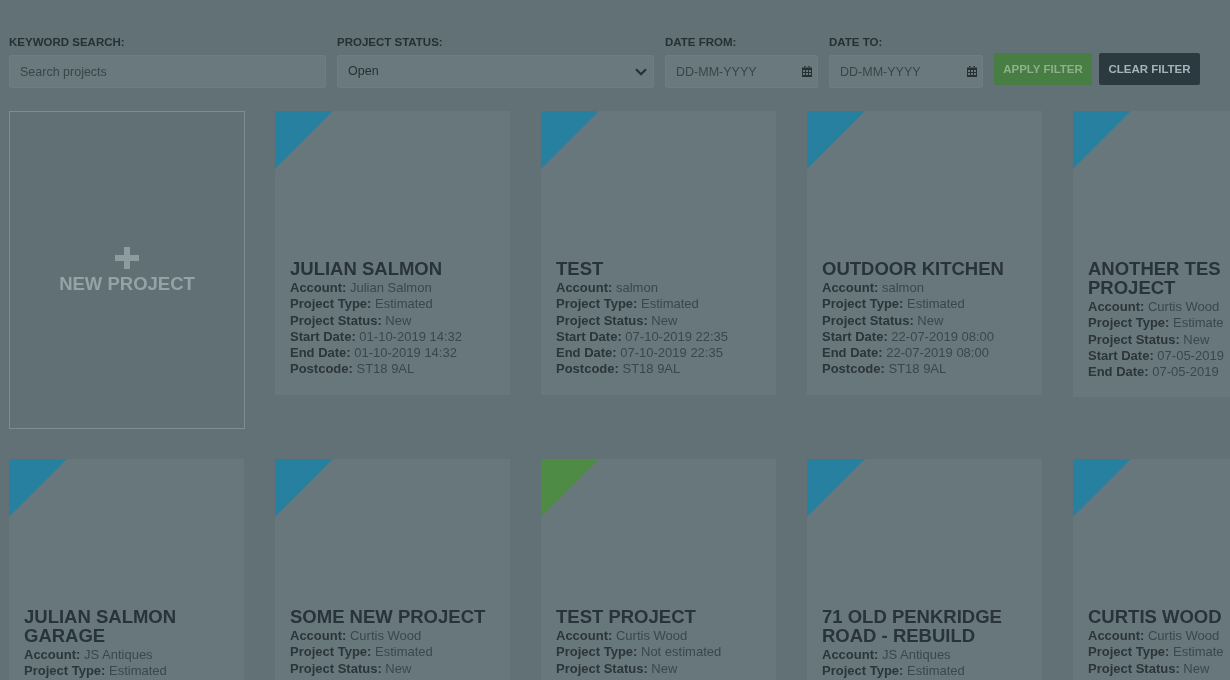 This screenshot has height=680, width=1230. What do you see at coordinates (641, 71) in the screenshot?
I see `chevron-down-icon` at bounding box center [641, 71].